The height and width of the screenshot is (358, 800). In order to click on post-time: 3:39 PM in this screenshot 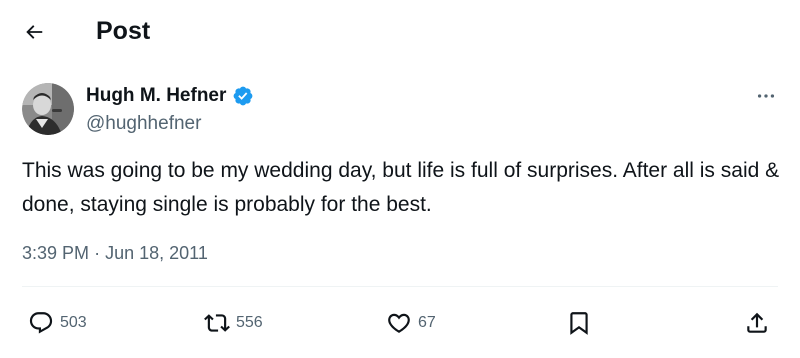, I will do `click(55, 253)`.